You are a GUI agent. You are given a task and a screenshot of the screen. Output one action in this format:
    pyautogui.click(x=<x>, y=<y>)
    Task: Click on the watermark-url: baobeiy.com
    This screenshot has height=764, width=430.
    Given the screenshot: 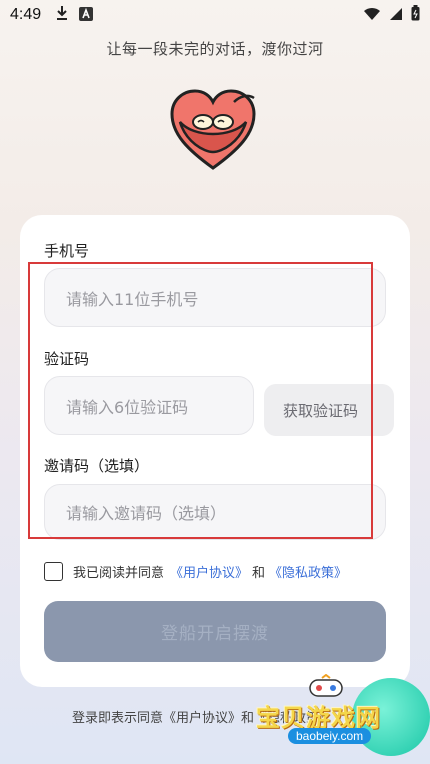 What is the action you would take?
    pyautogui.click(x=330, y=736)
    